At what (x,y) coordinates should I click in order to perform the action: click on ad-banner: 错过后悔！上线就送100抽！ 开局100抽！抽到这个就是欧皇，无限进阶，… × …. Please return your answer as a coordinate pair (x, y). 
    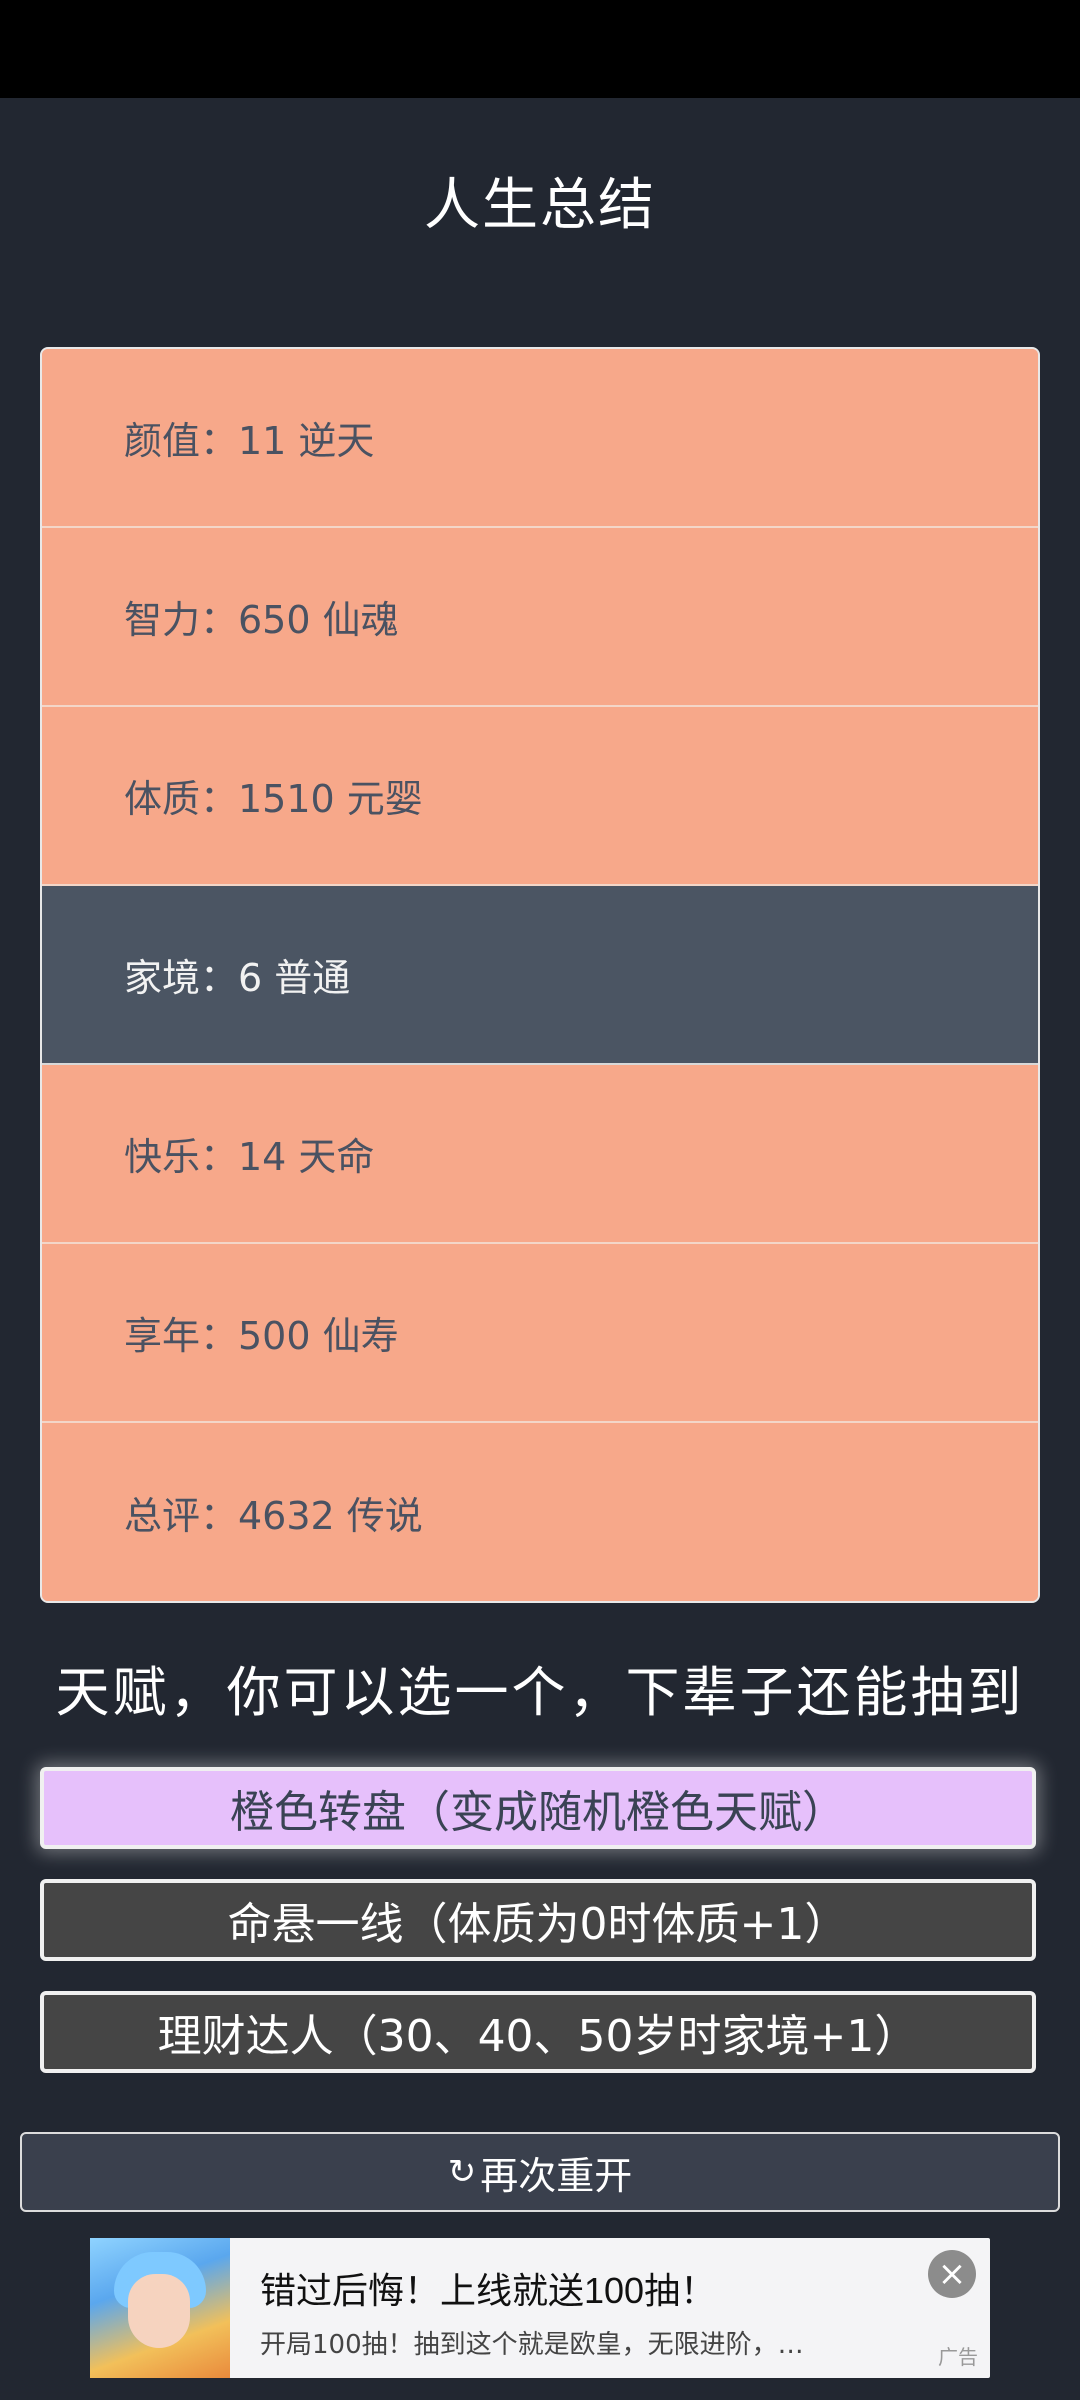
    Looking at the image, I should click on (540, 2308).